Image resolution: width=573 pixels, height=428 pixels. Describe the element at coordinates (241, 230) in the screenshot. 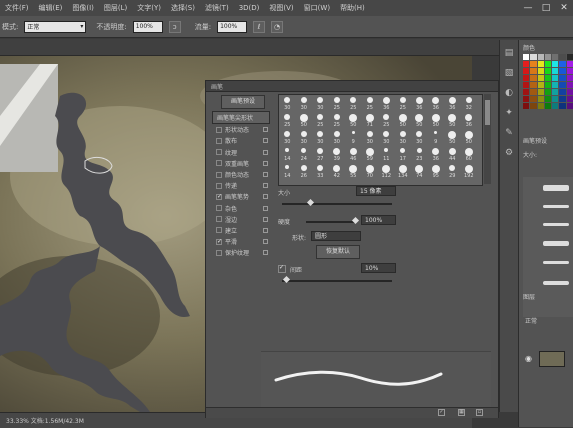

I see `option-build-up: 建立` at that location.